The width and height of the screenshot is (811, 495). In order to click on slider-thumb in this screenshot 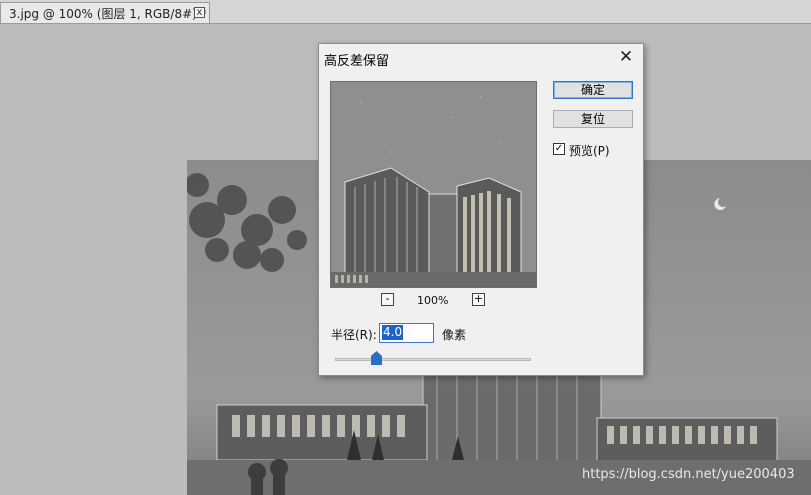, I will do `click(377, 358)`.